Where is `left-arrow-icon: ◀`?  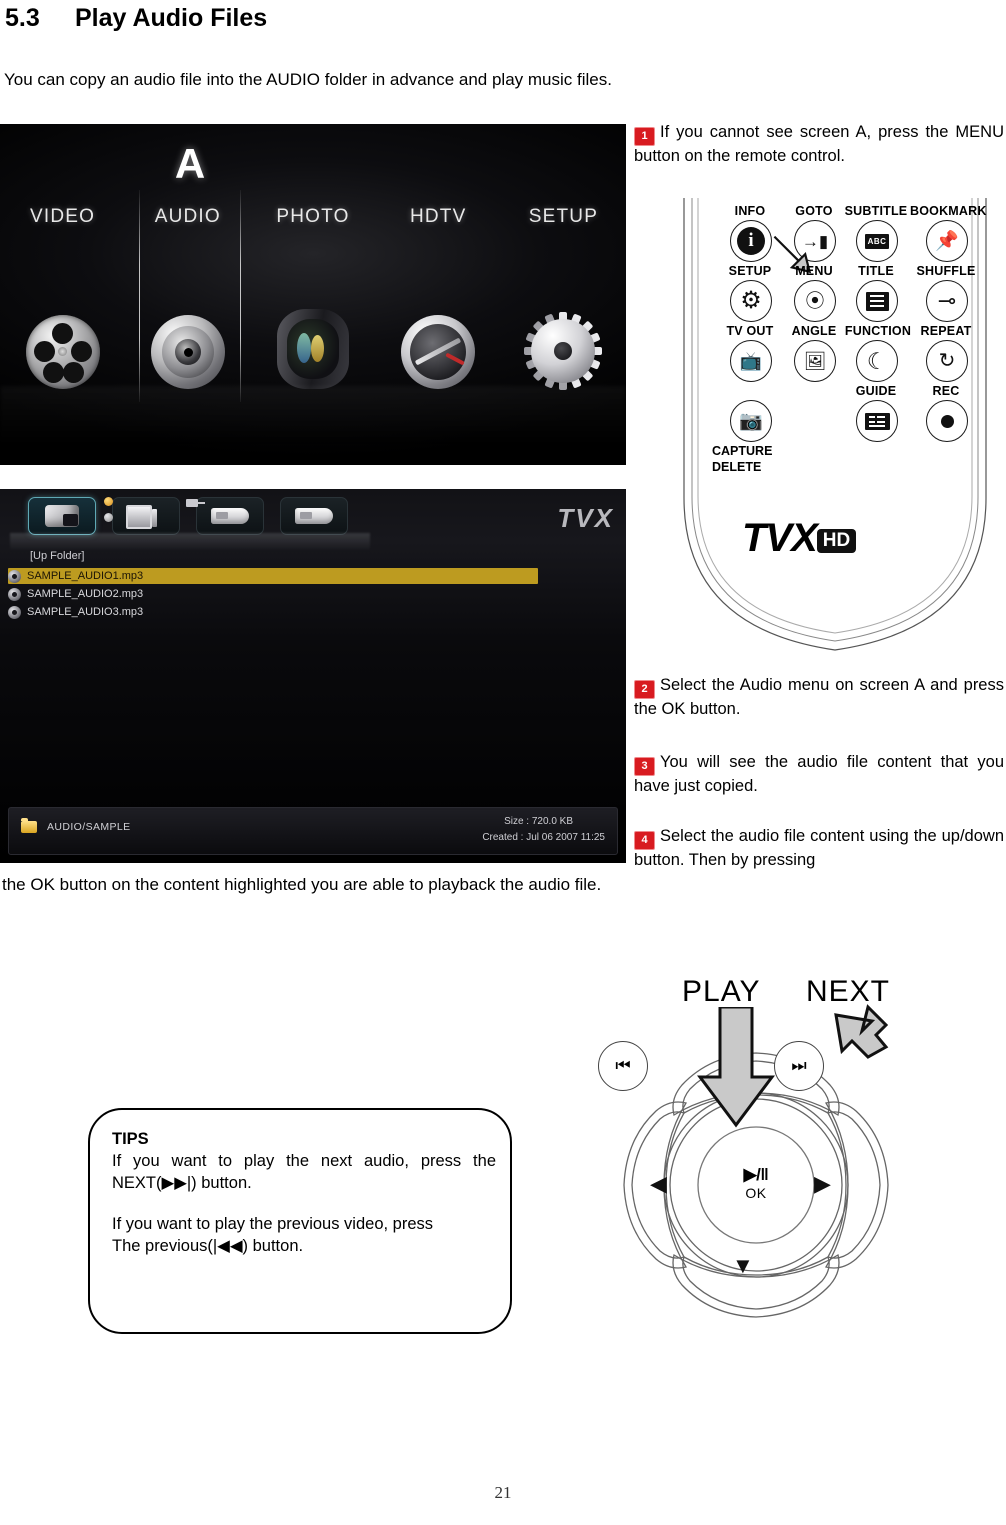 left-arrow-icon: ◀ is located at coordinates (658, 1184).